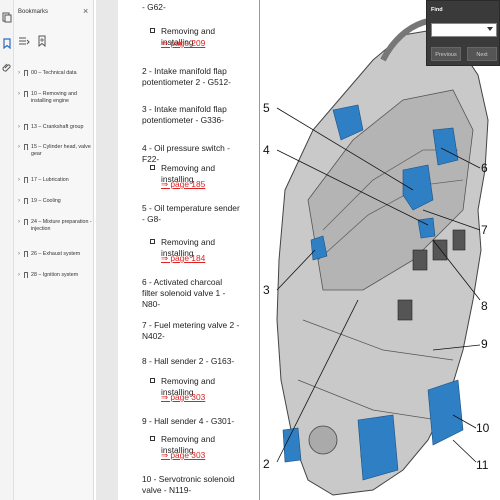  What do you see at coordinates (154, 7) in the screenshot?
I see `entry-heading: - G62-` at bounding box center [154, 7].